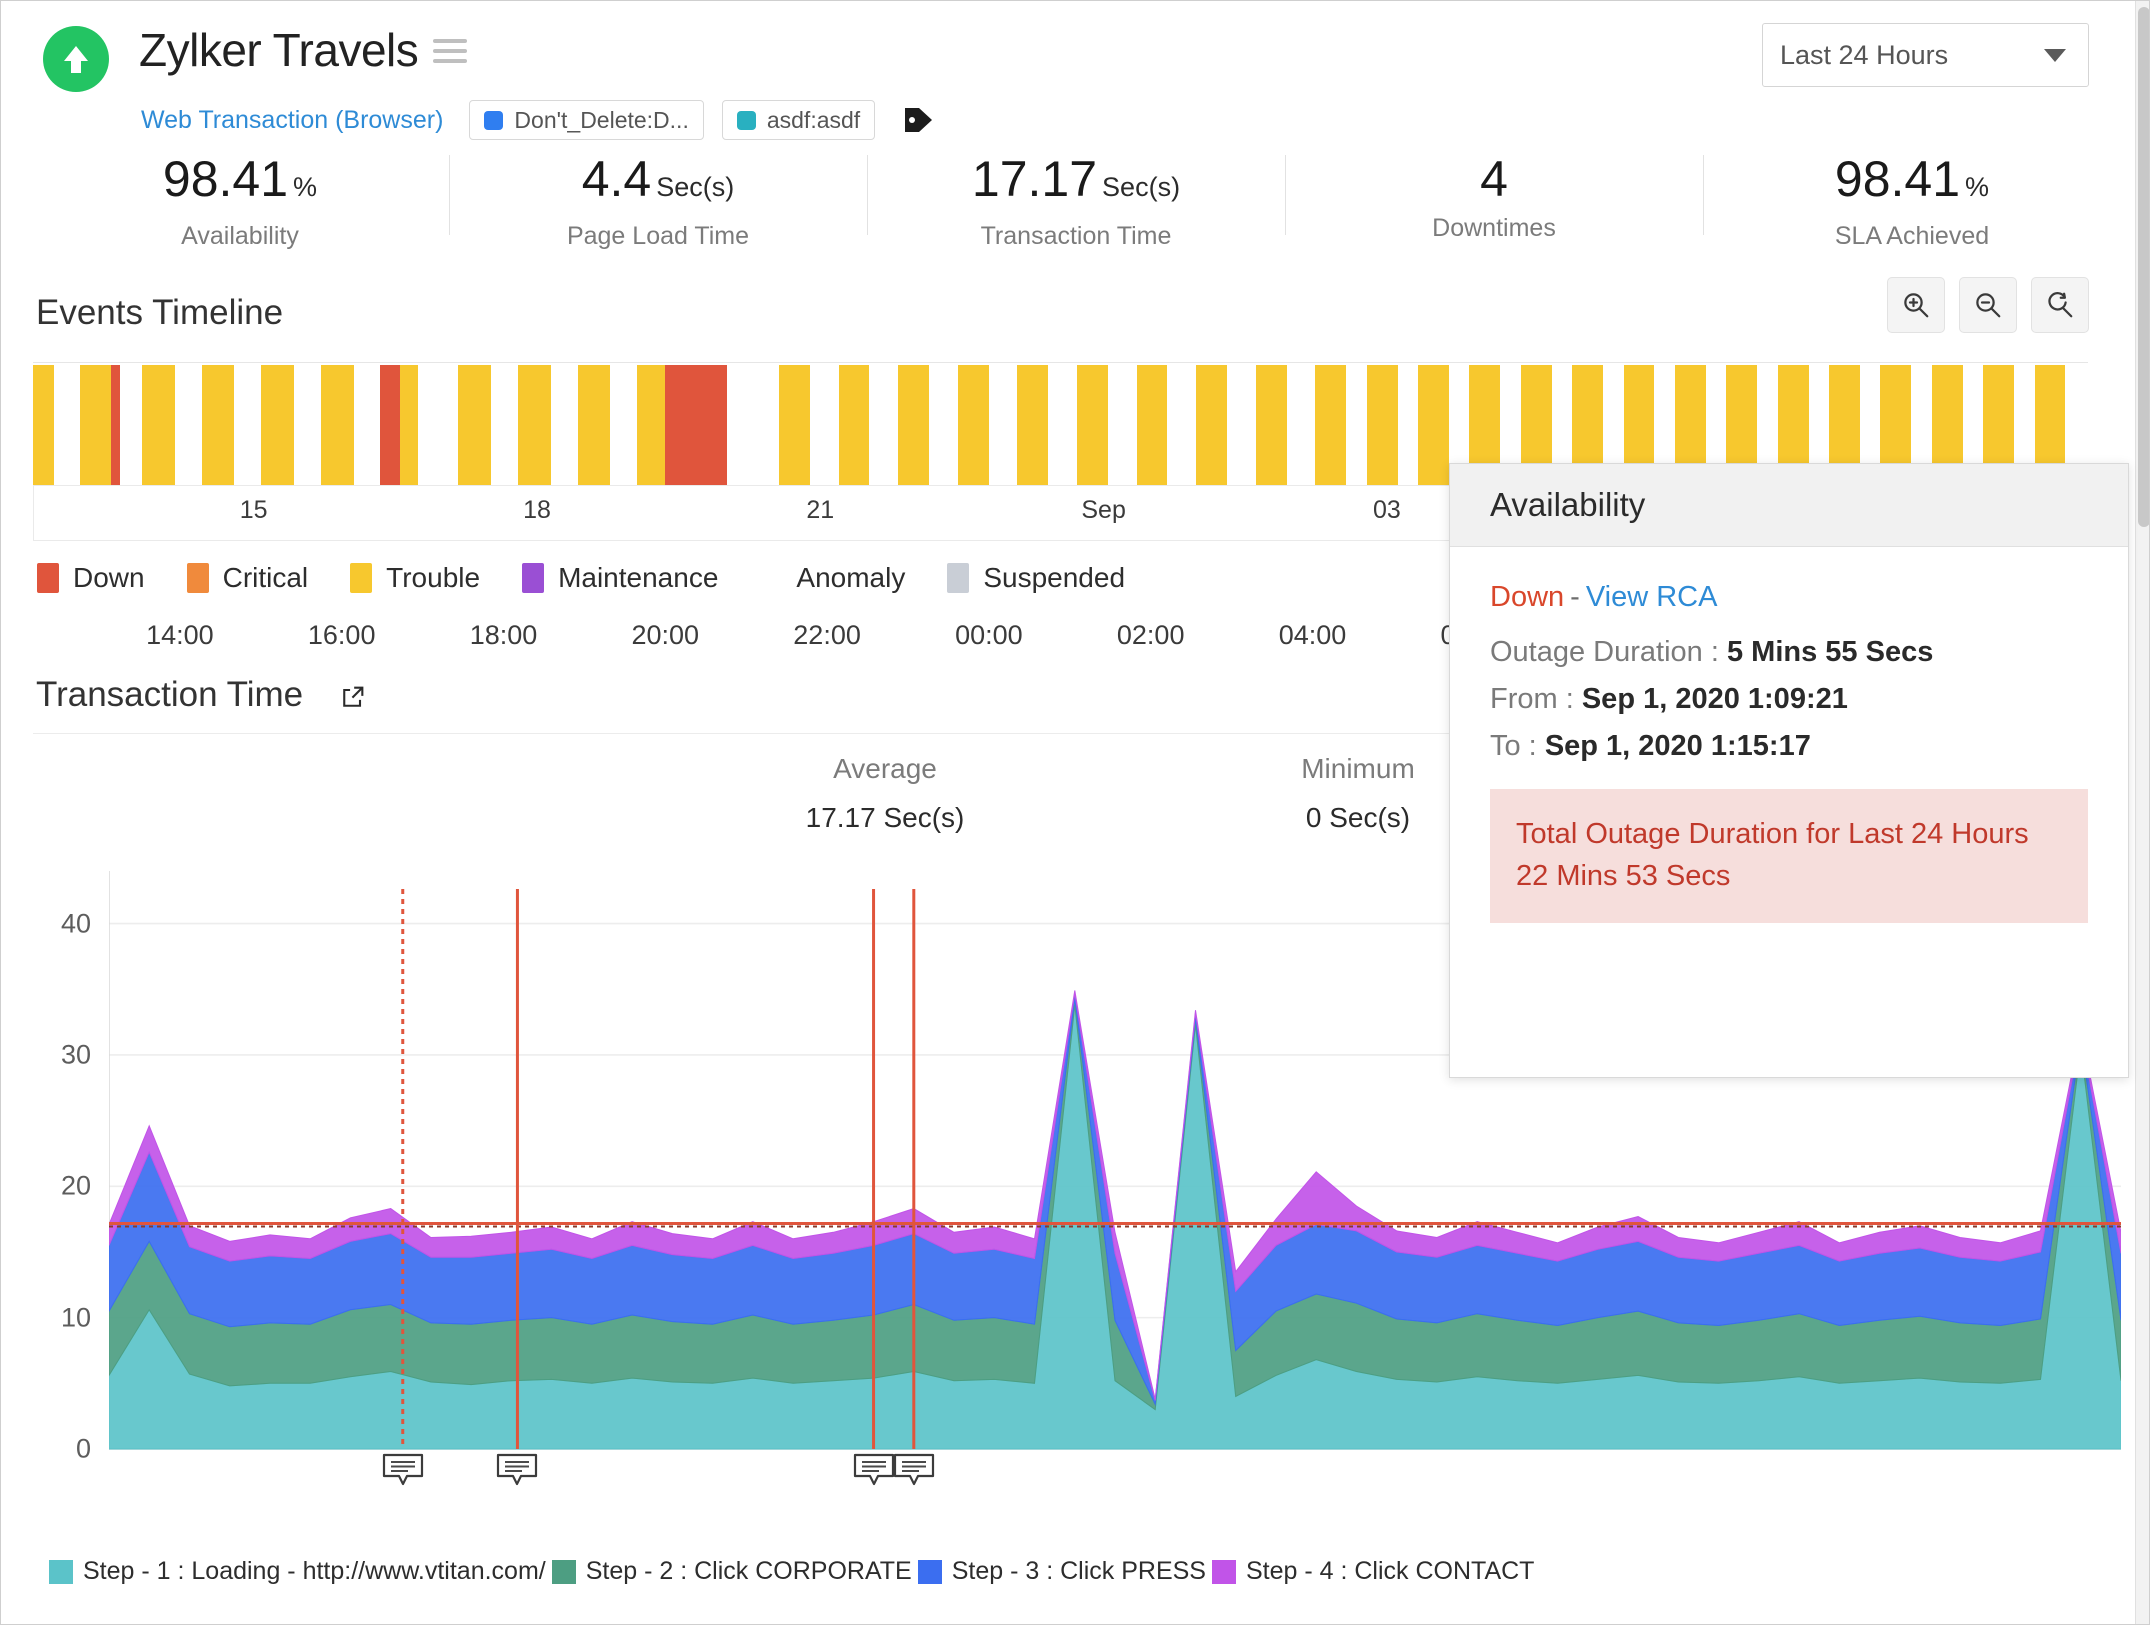 This screenshot has width=2150, height=1625. I want to click on chart-x-tick: 20:00, so click(665, 635).